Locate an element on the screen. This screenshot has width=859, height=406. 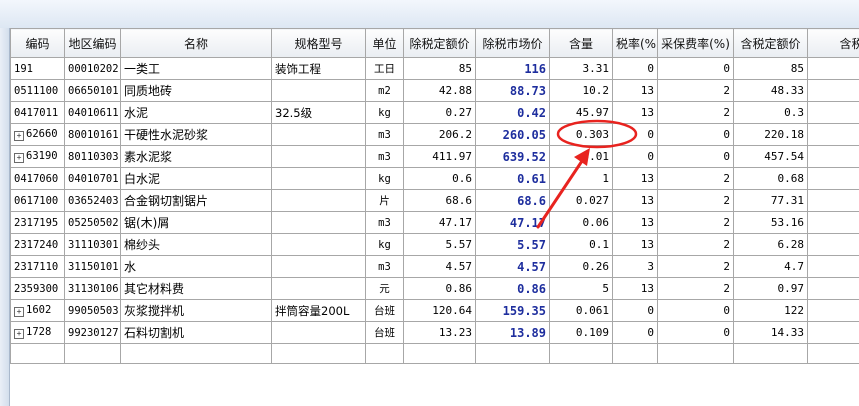
cell-base-price: 4.57 is located at coordinates (439, 266).